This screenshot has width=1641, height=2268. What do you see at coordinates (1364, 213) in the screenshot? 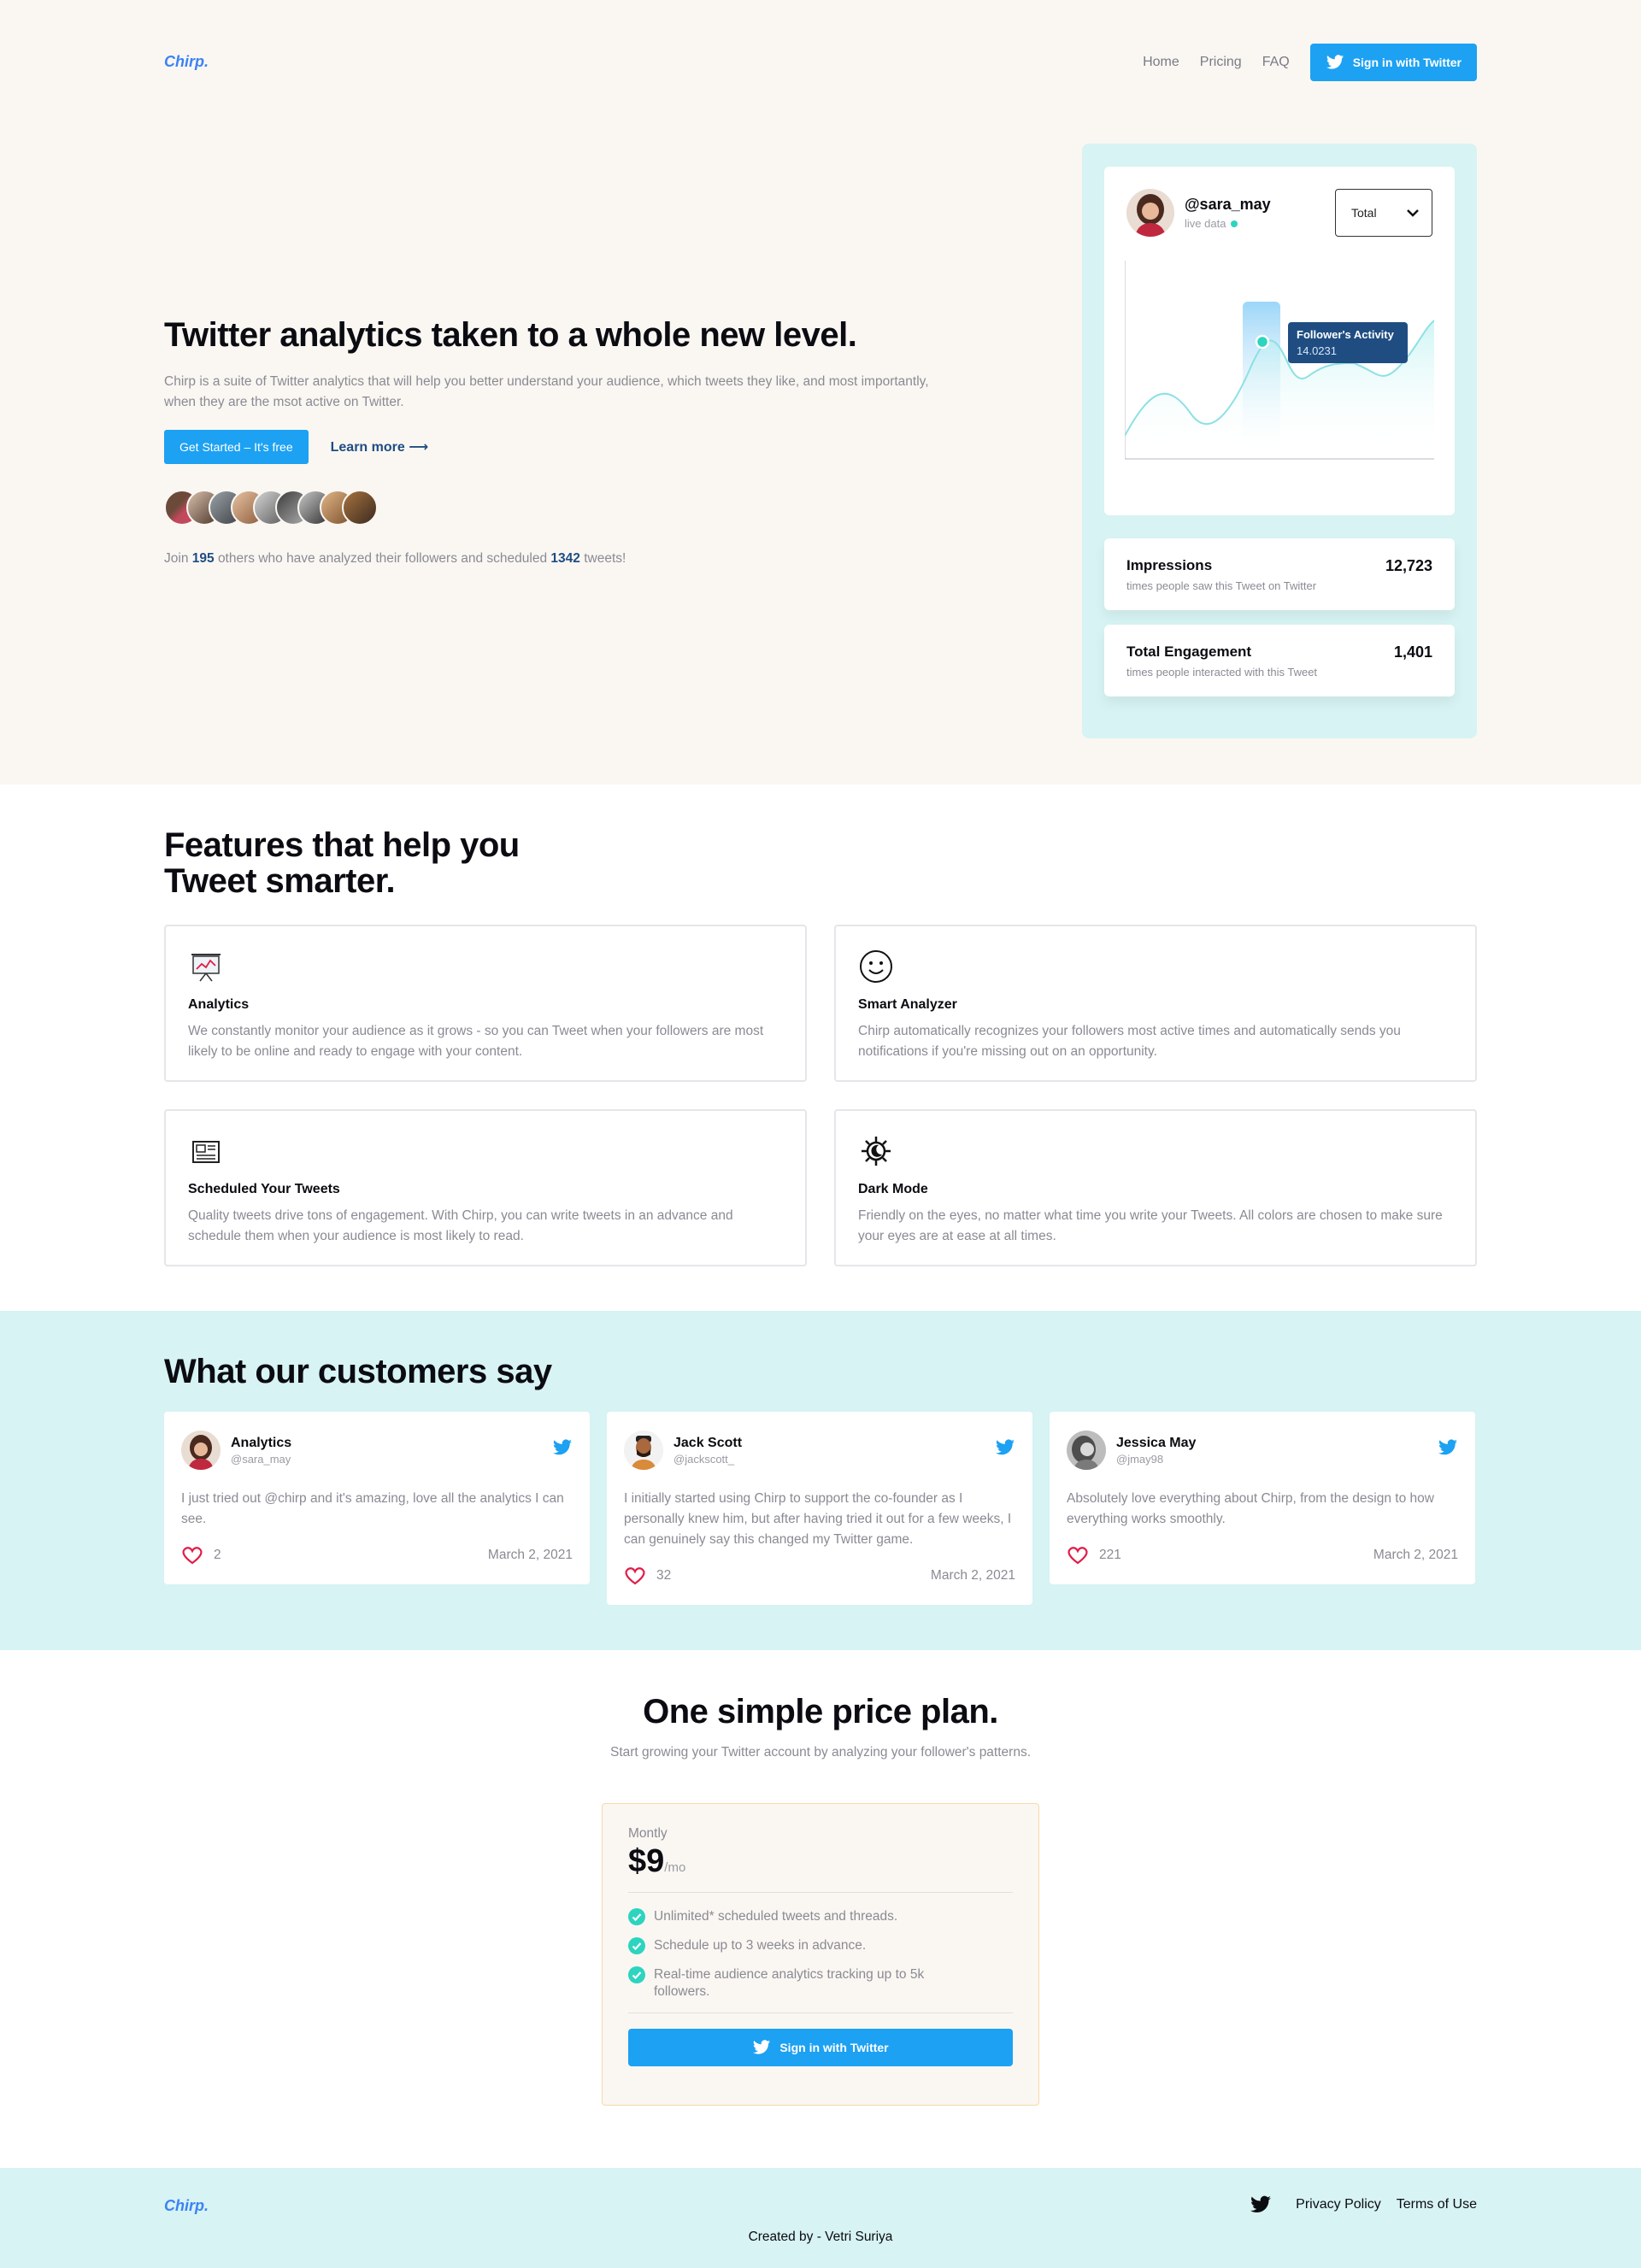
I see `metric-select-value: Total` at bounding box center [1364, 213].